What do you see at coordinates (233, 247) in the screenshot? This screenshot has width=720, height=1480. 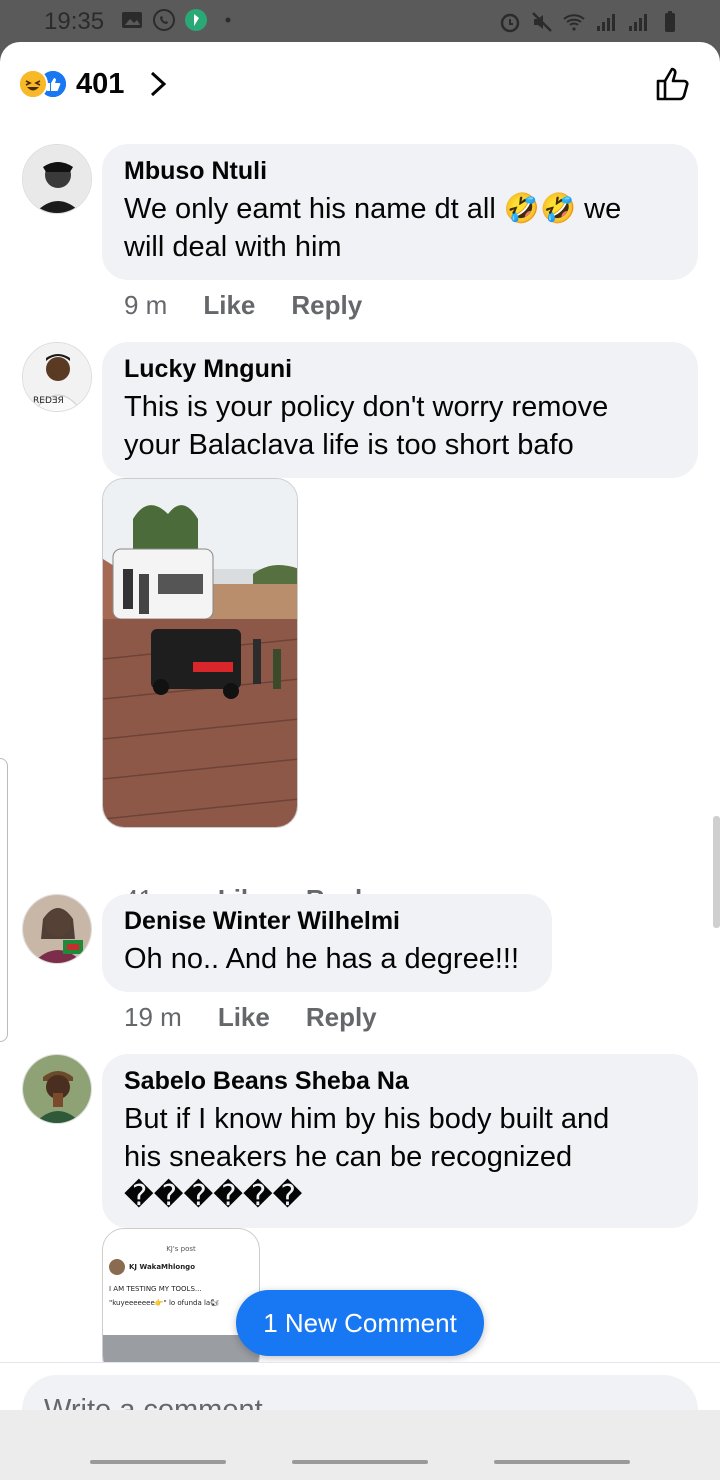 I see `comment-text: will deal with him` at bounding box center [233, 247].